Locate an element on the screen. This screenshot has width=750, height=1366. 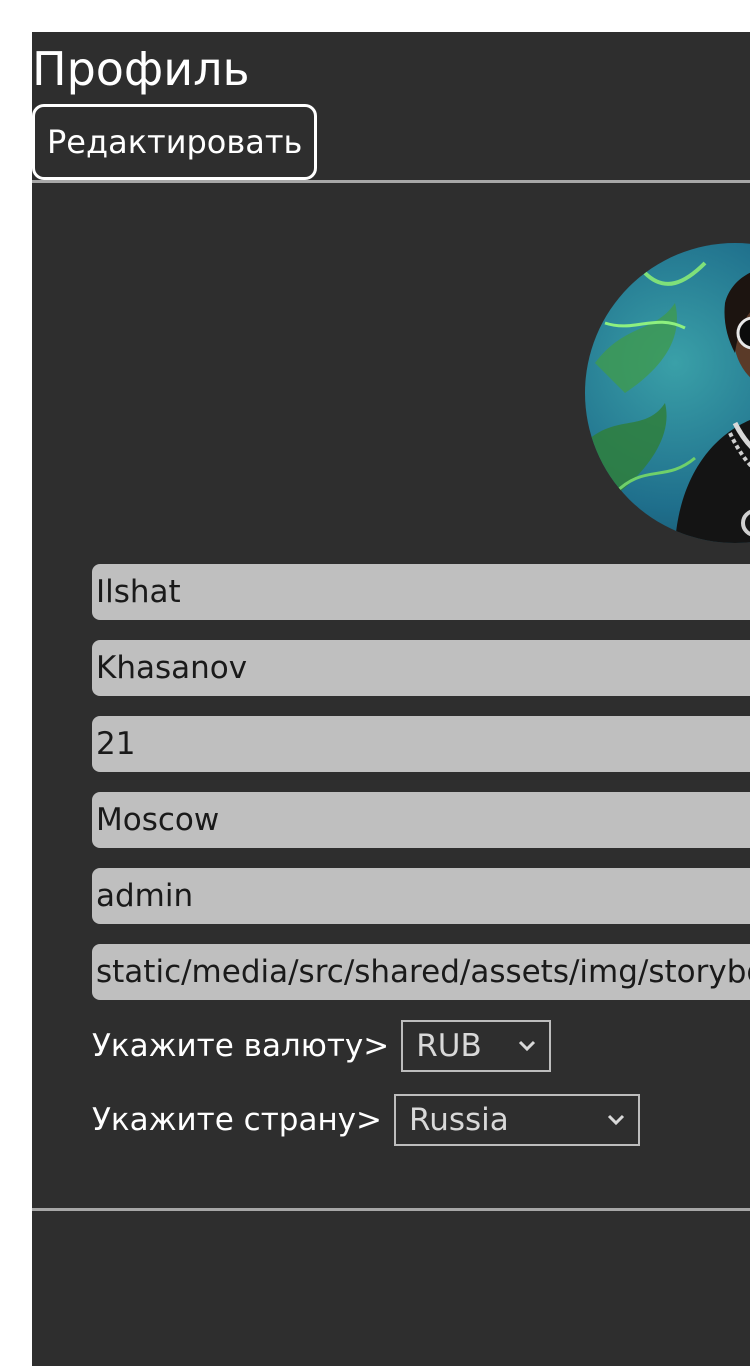
page-title: Профиль is located at coordinates (141, 69).